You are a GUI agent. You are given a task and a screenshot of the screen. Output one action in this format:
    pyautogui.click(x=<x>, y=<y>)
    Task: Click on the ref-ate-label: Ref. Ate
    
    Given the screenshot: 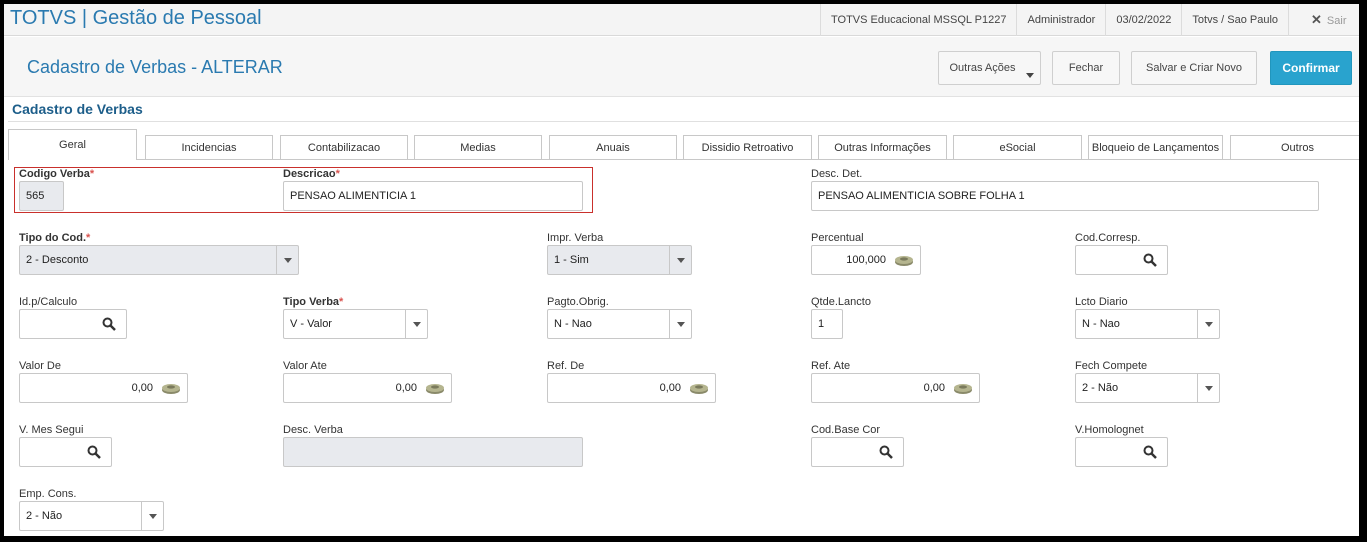 What is the action you would take?
    pyautogui.click(x=831, y=366)
    